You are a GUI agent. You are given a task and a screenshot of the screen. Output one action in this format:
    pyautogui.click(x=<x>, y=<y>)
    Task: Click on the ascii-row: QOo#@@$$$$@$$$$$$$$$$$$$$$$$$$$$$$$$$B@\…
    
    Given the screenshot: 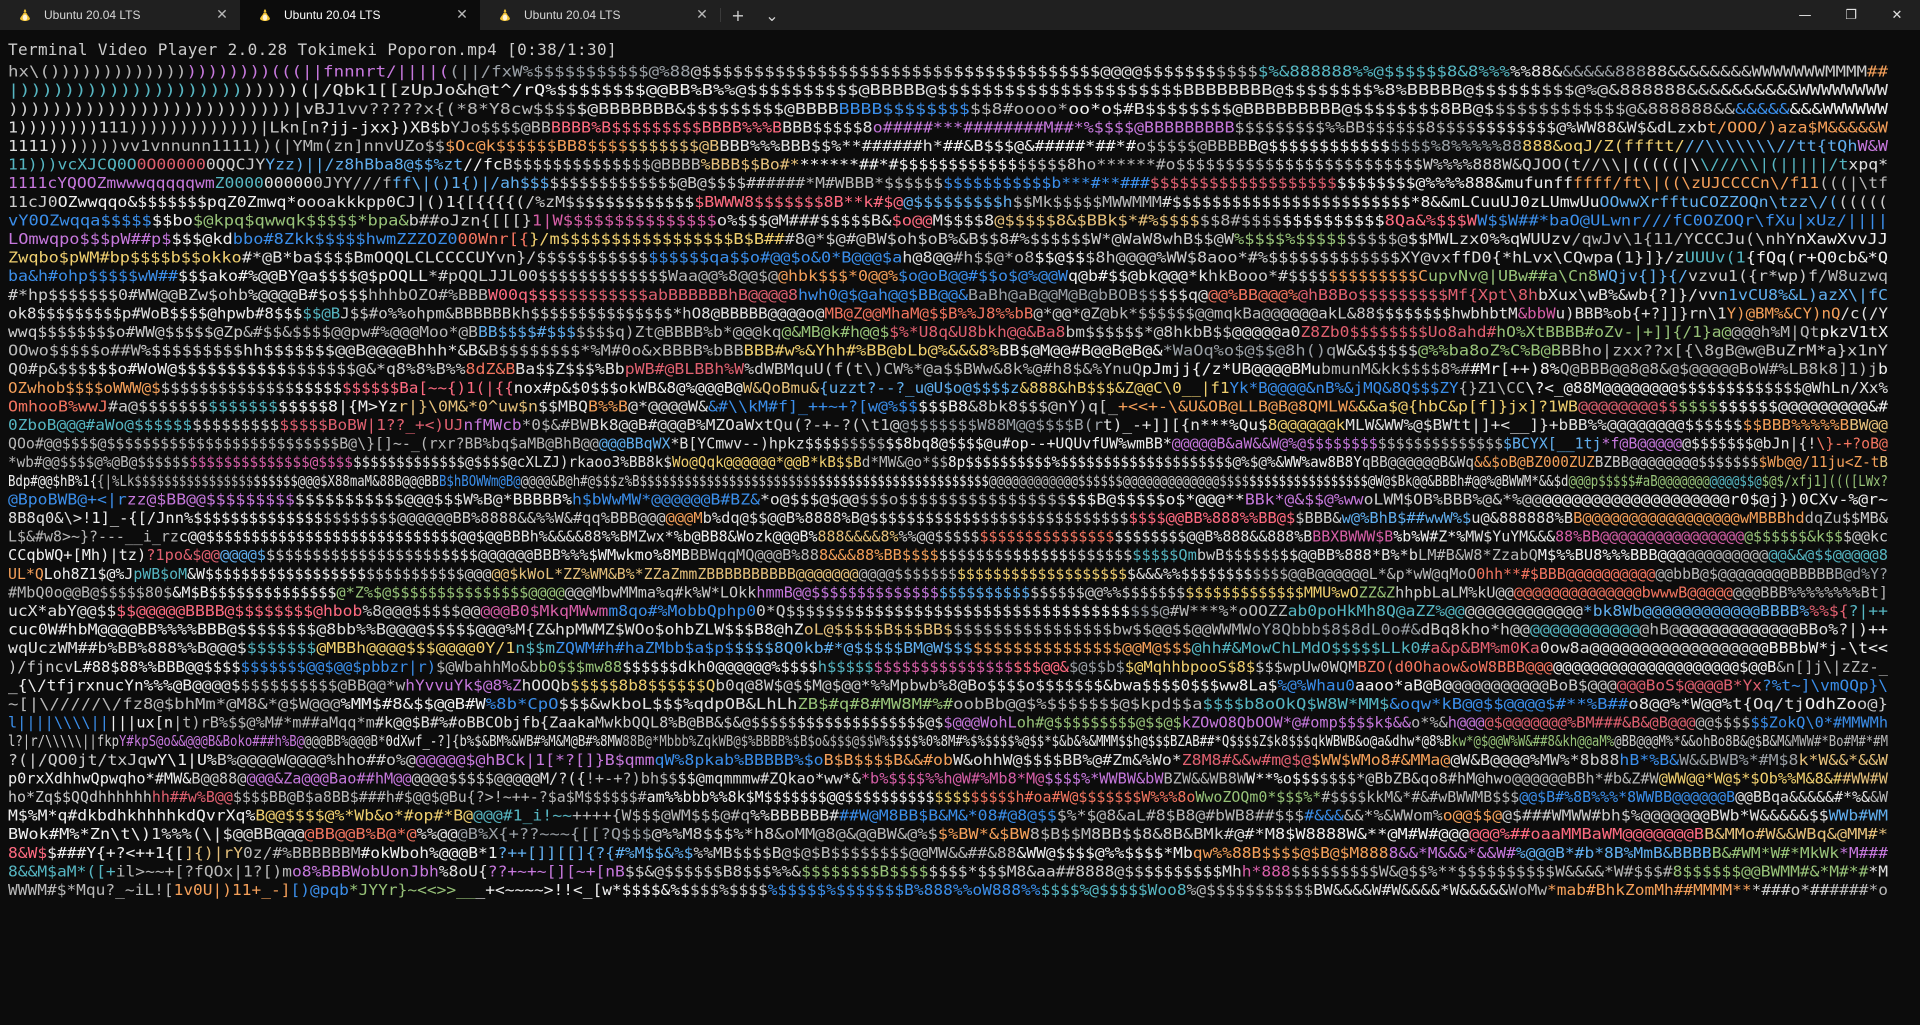 What is the action you would take?
    pyautogui.click(x=948, y=444)
    